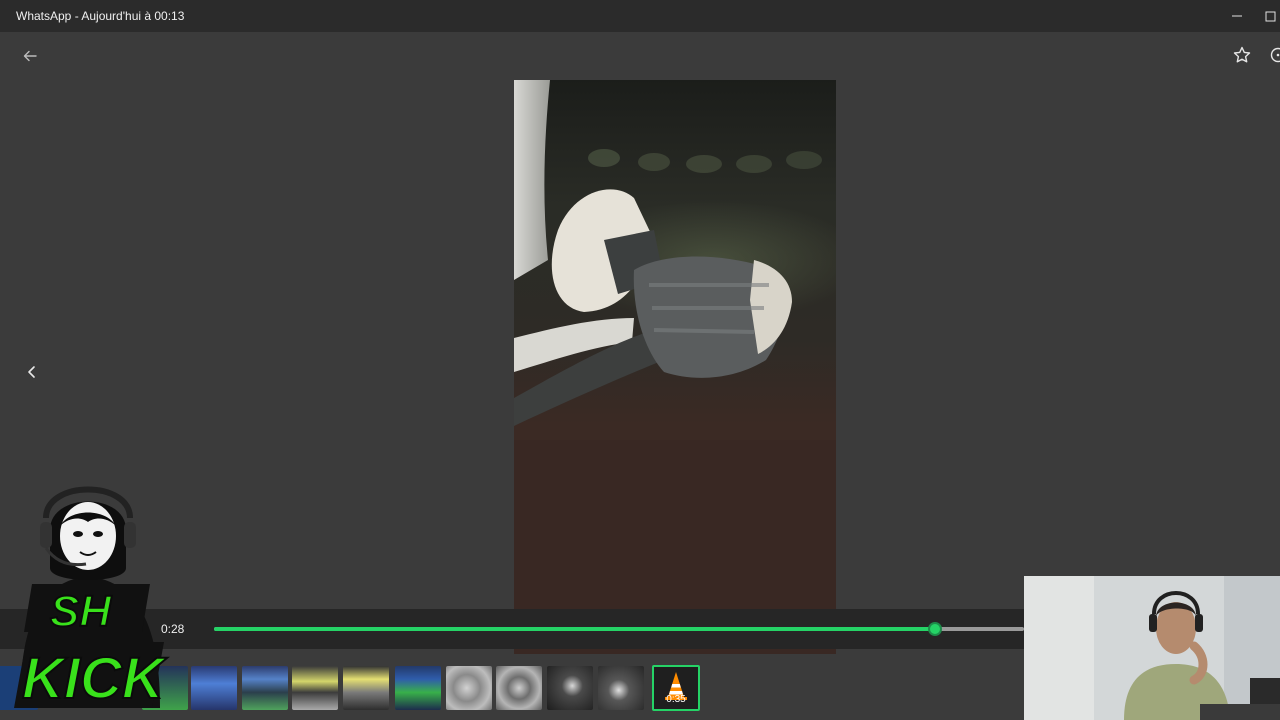 This screenshot has width=1280, height=720. I want to click on title-bar: WhatsApp - Aujourd'hui à 00:13, so click(640, 16).